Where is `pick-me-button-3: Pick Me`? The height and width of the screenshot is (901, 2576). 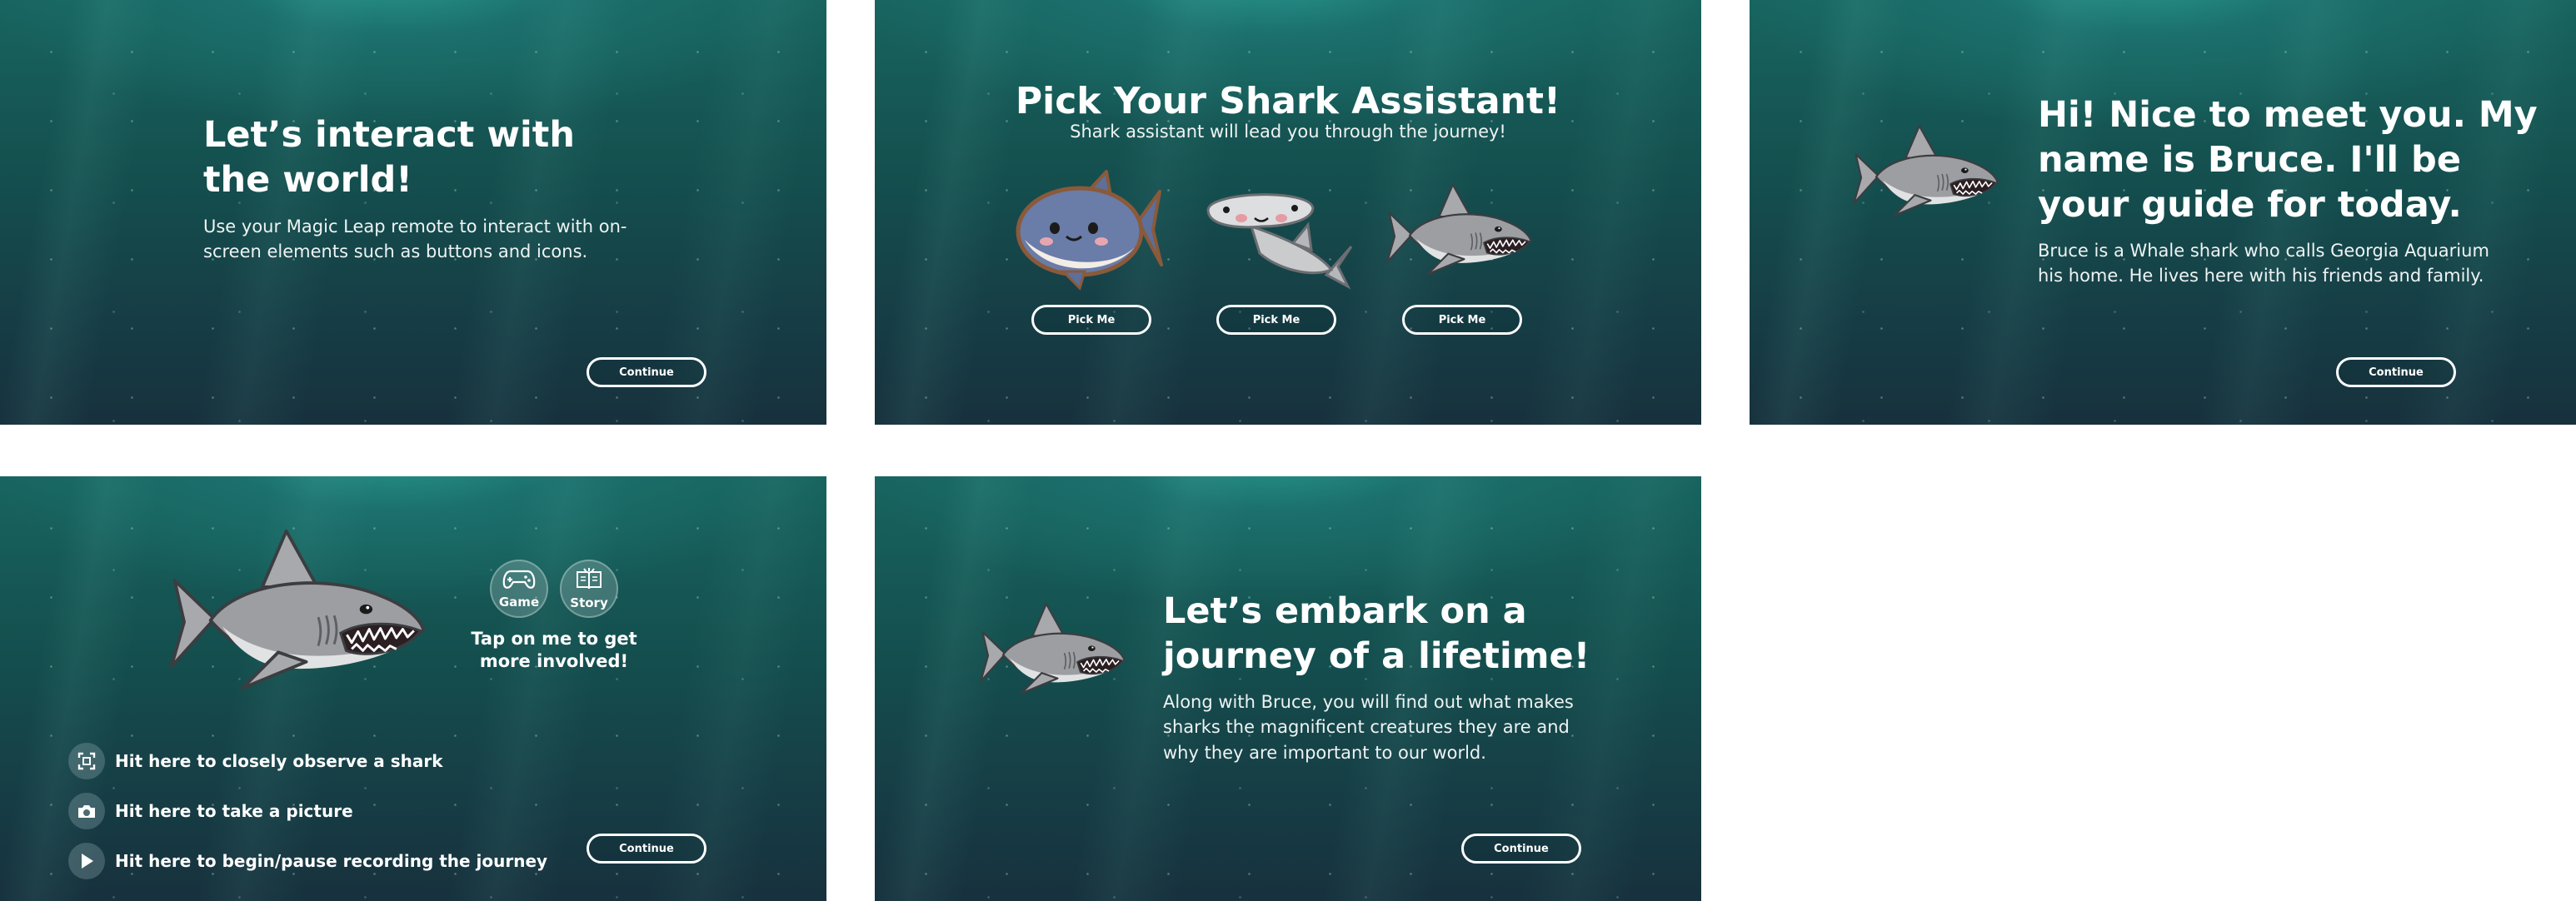
pick-me-button-3: Pick Me is located at coordinates (1462, 320).